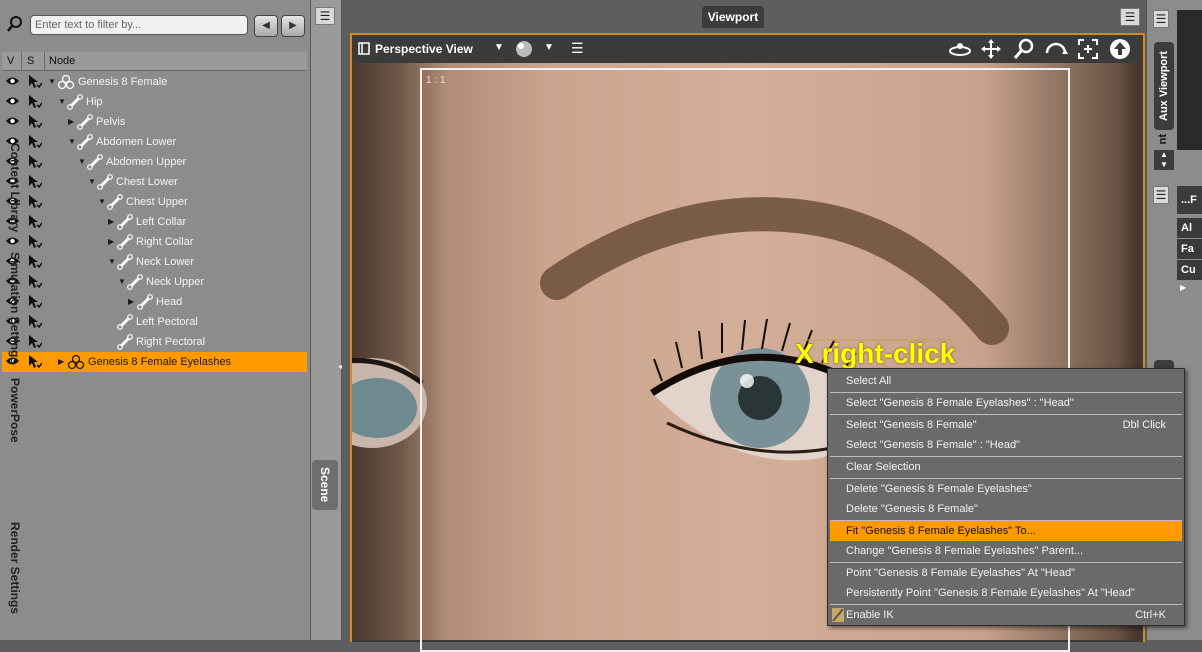  Describe the element at coordinates (745, 49) in the screenshot. I see `viewport-toolbar: Perspective View ▼ ▼ ☰` at that location.